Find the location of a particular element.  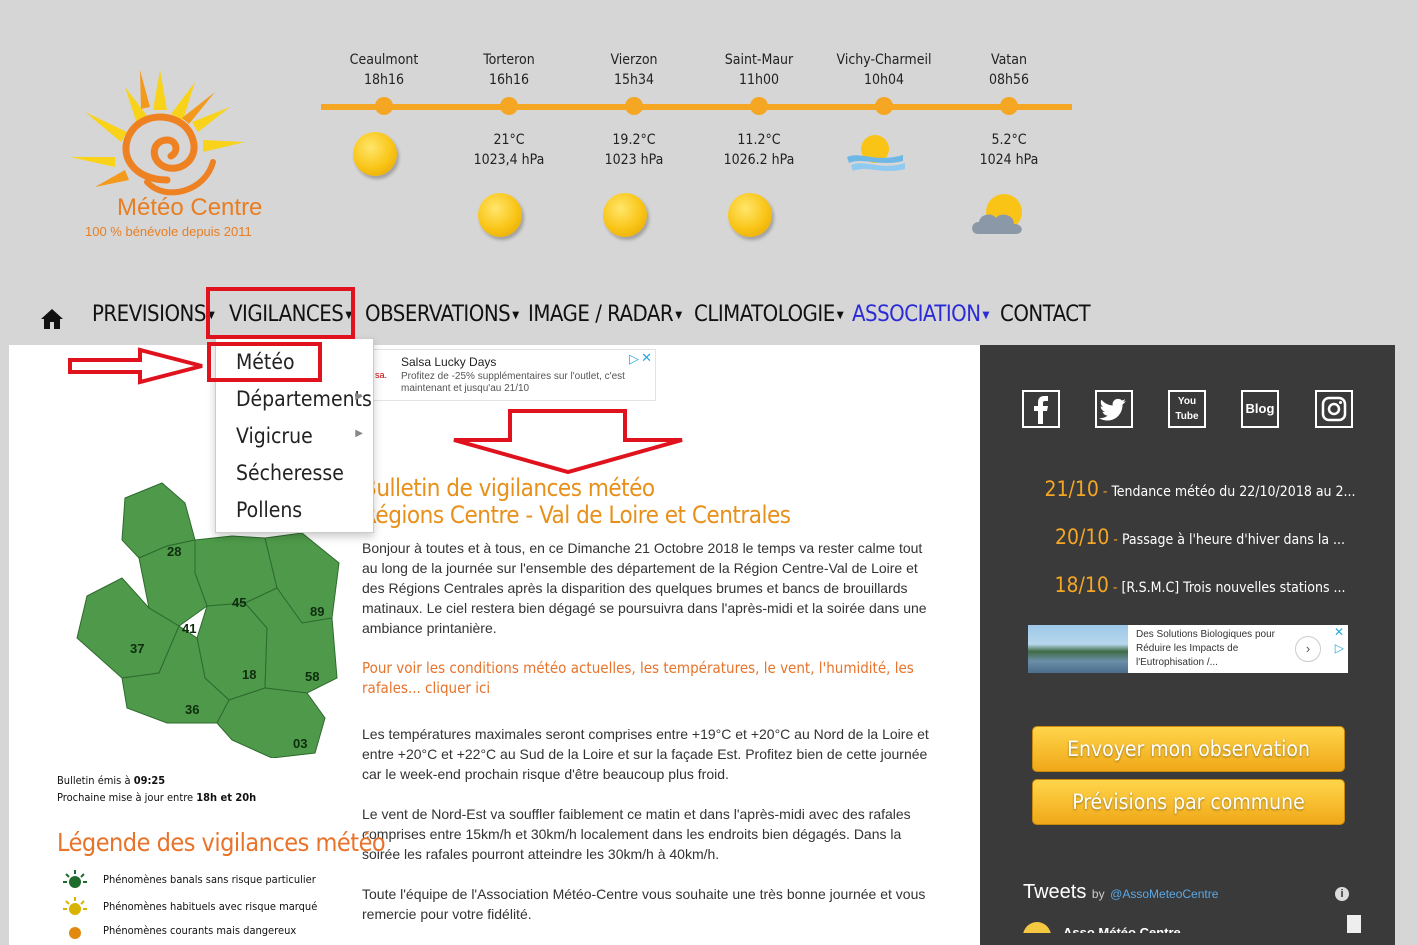

next-update-time: 18h et 20h is located at coordinates (226, 797).